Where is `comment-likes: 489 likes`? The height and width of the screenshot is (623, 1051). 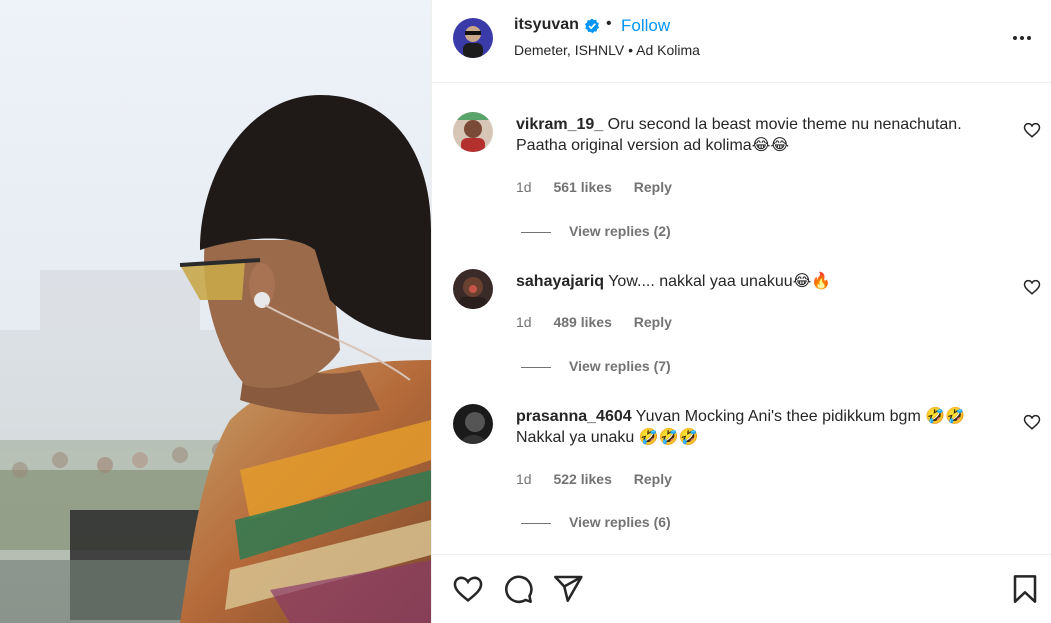 comment-likes: 489 likes is located at coordinates (582, 322).